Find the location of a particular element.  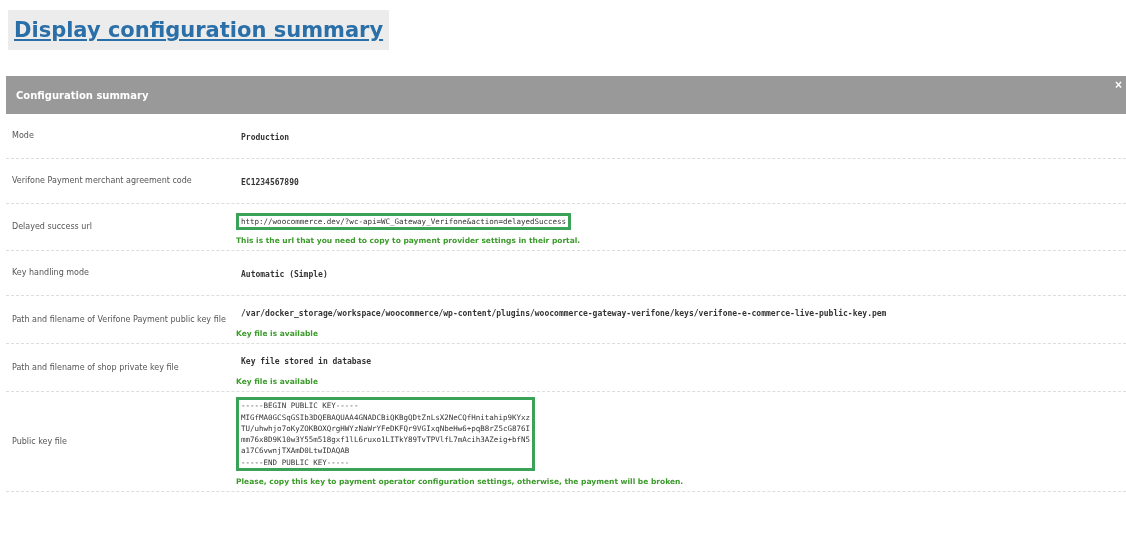

close-button: × is located at coordinates (1120, 95).